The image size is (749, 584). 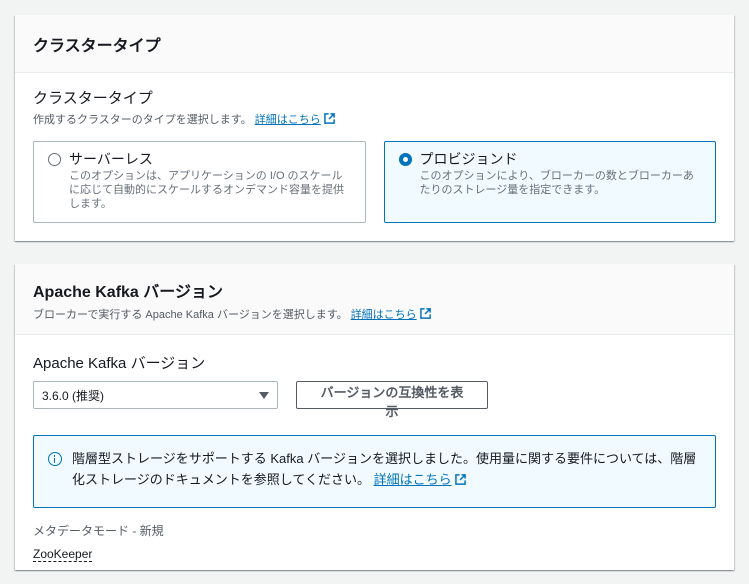 What do you see at coordinates (287, 120) in the screenshot?
I see `cluster-type-info-link-label: 詳細はこちら` at bounding box center [287, 120].